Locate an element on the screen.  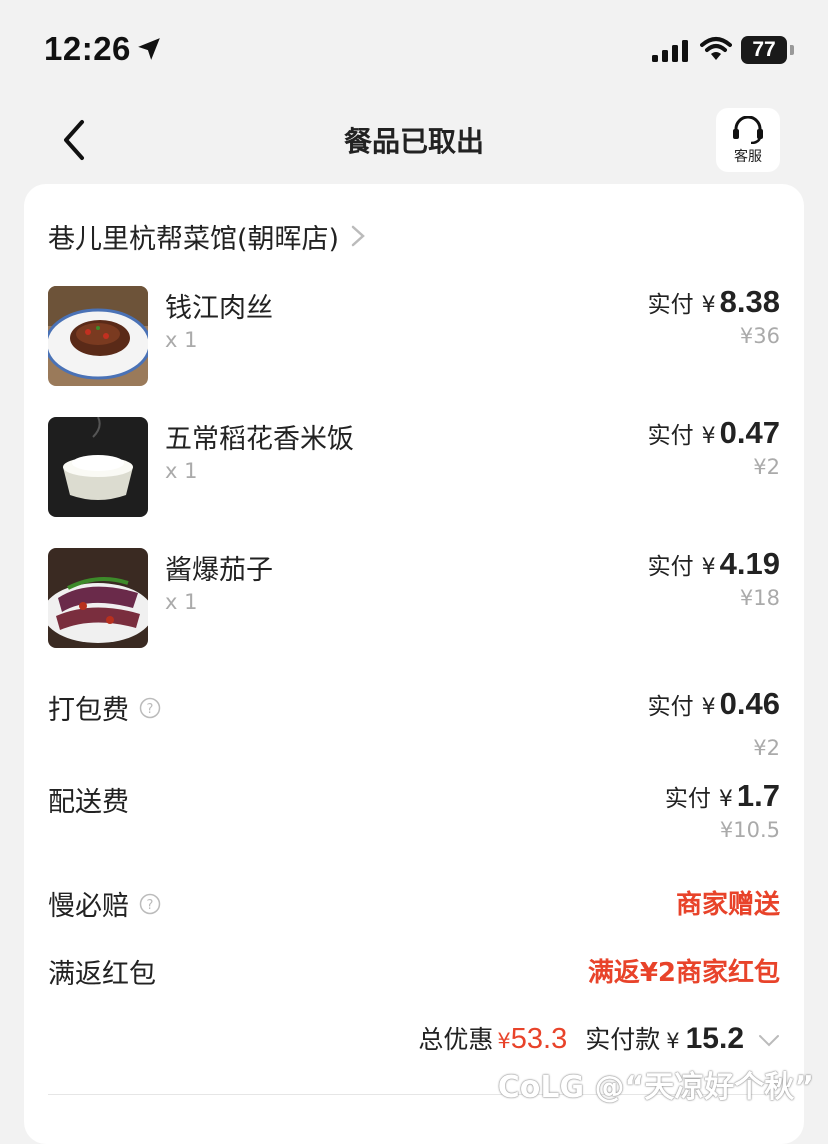
cellular-signal-icon is located at coordinates (670, 51).